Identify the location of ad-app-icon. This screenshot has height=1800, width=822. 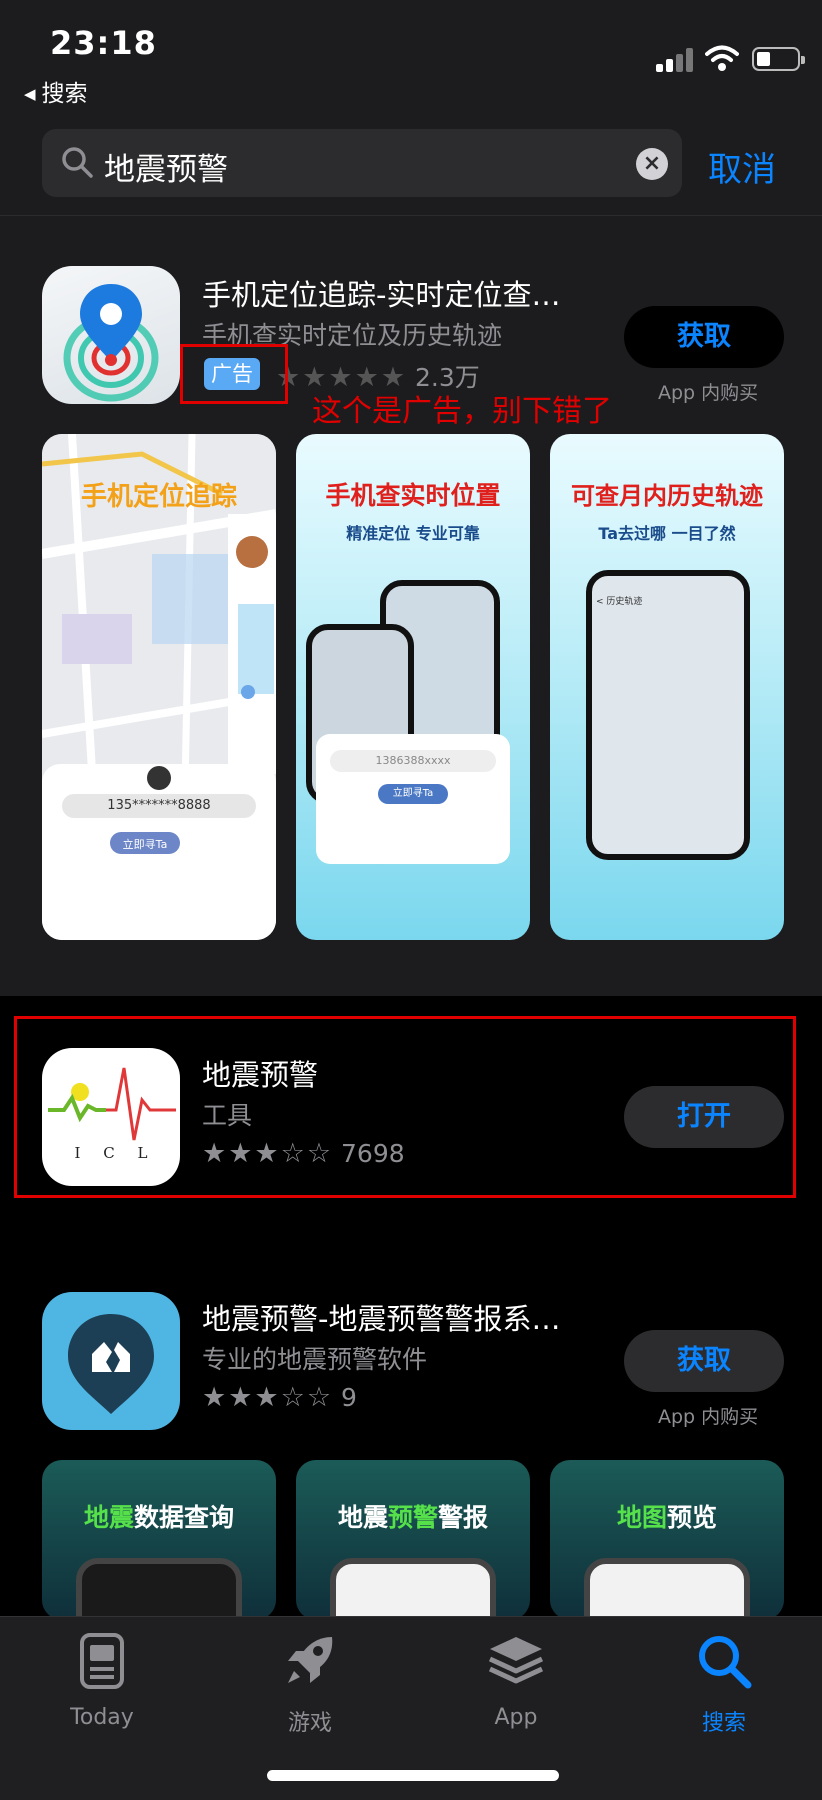
(111, 335).